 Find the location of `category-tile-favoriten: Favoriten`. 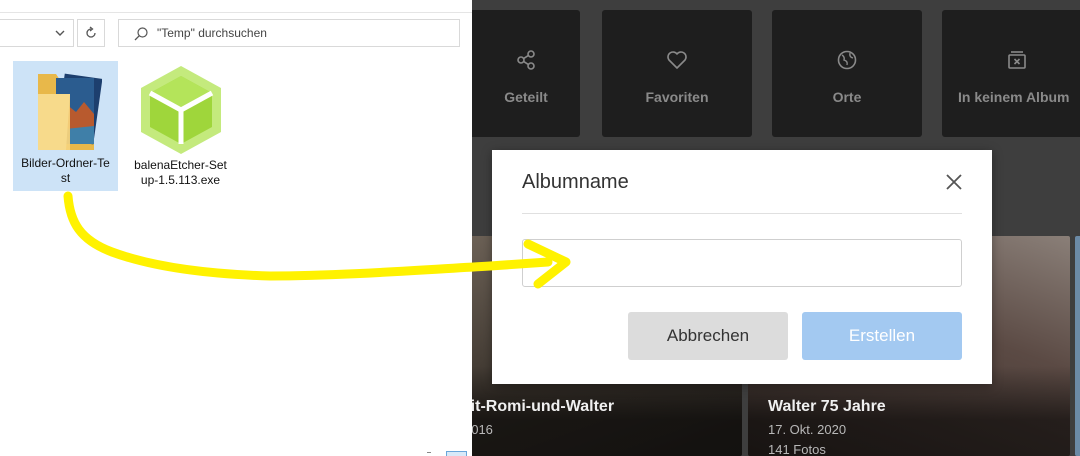

category-tile-favoriten: Favoriten is located at coordinates (677, 73).